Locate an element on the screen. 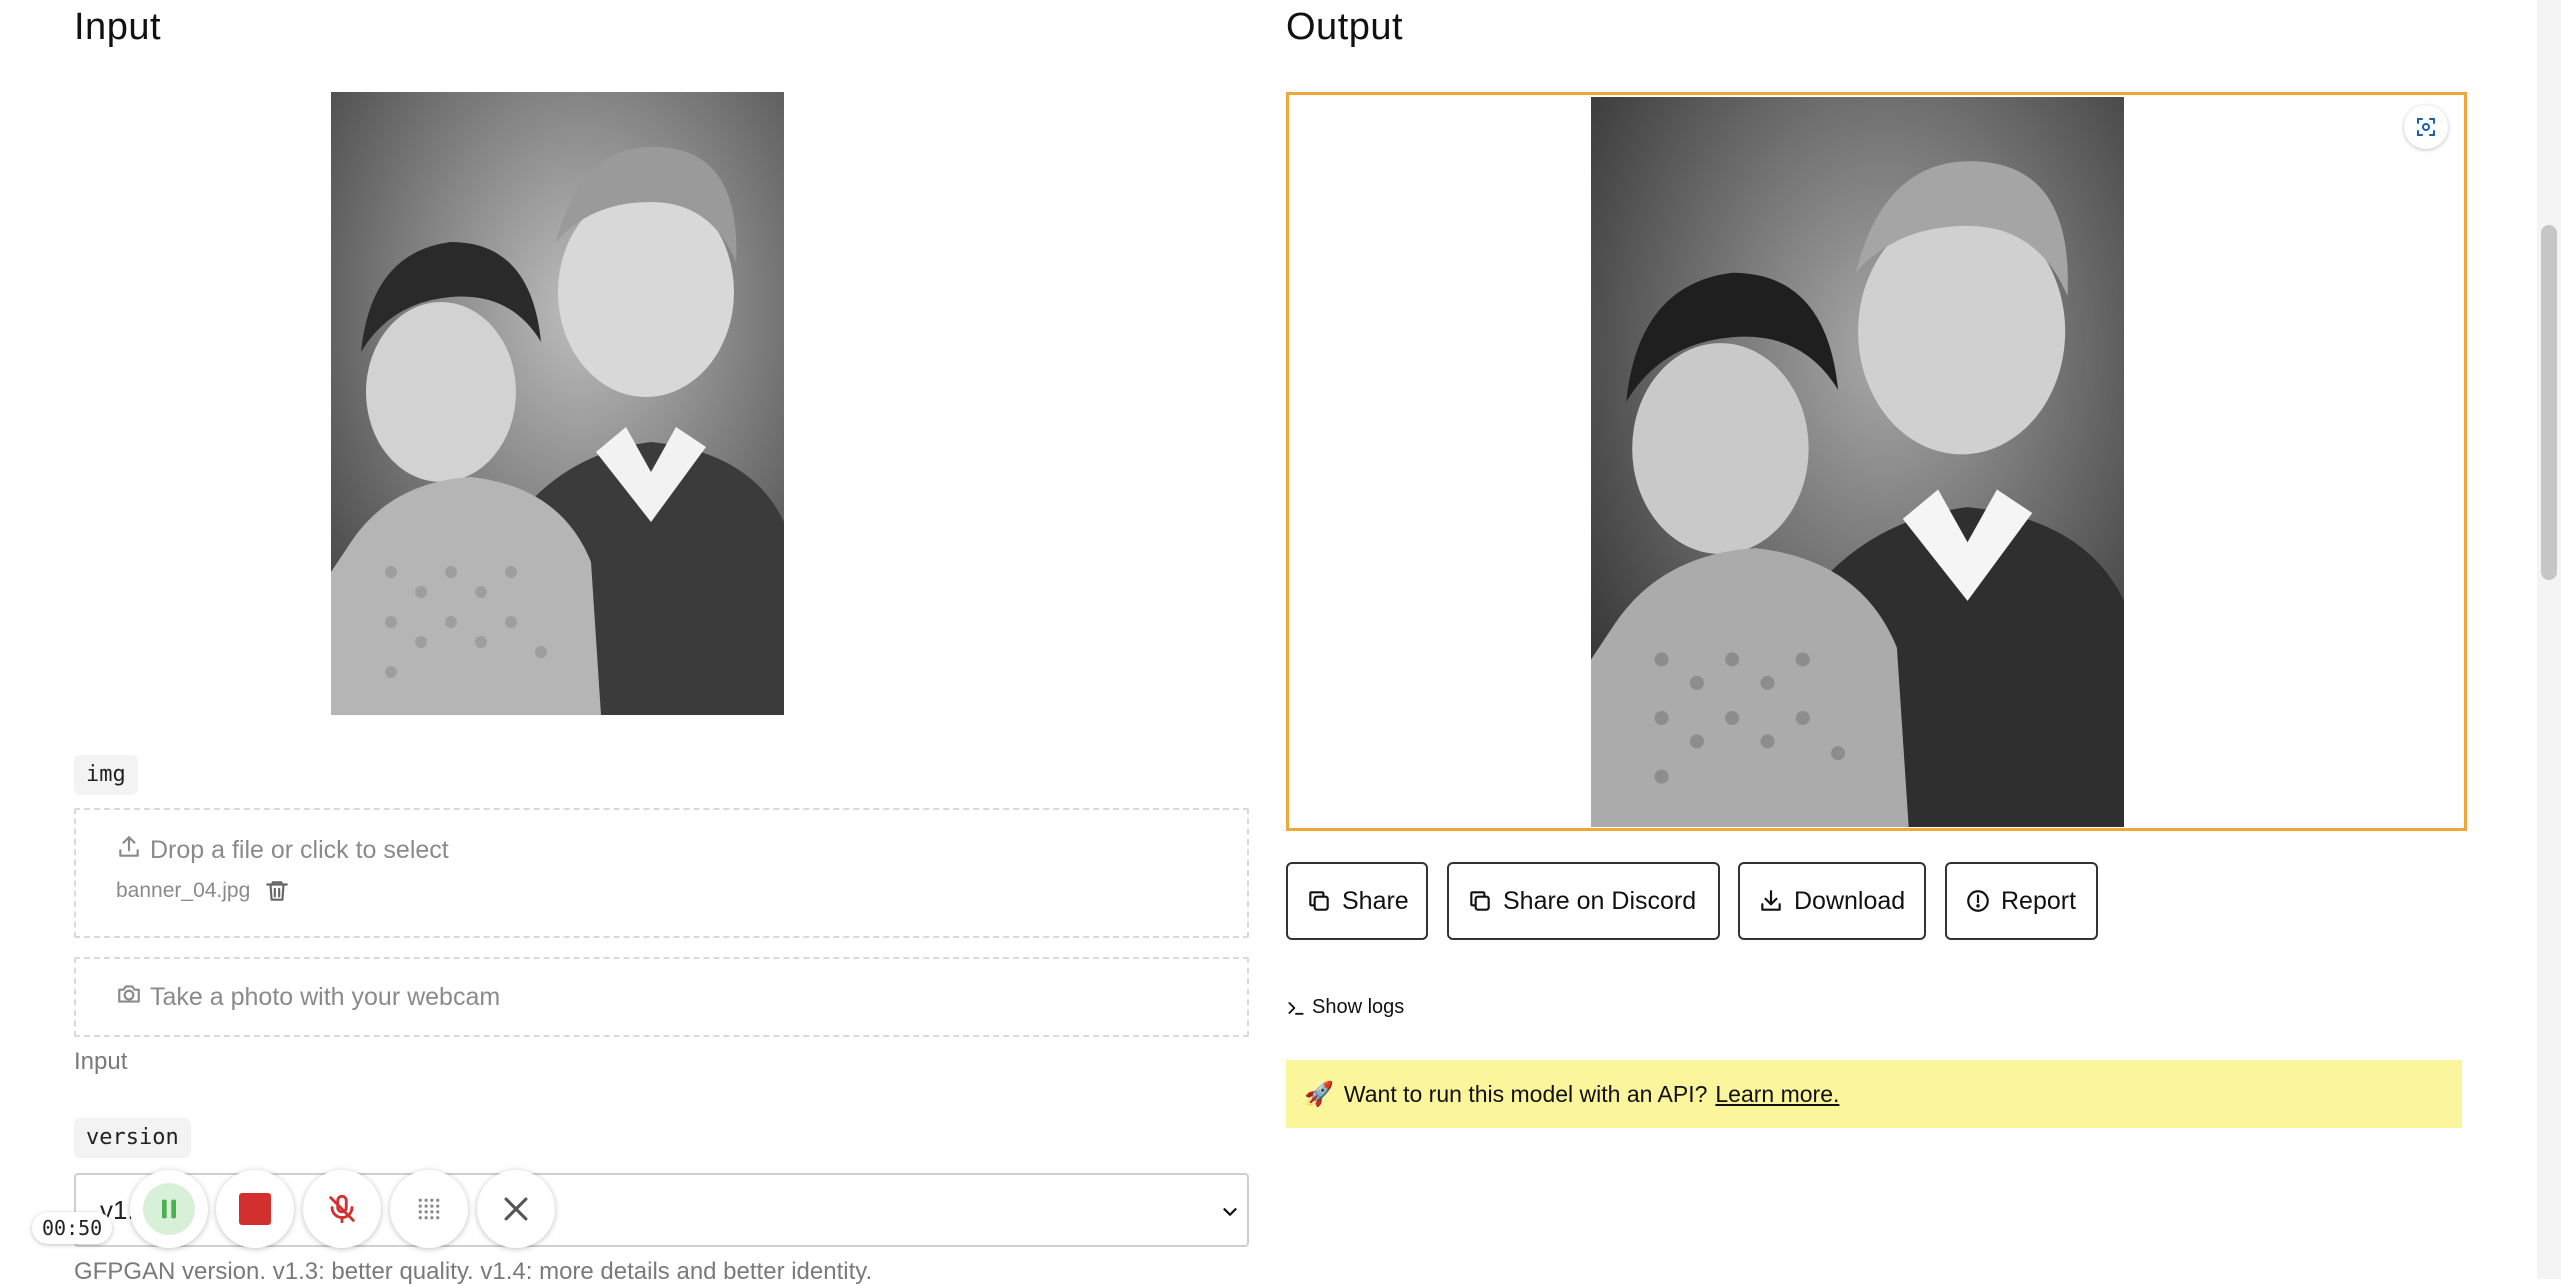  mic-off-icon is located at coordinates (342, 1209).